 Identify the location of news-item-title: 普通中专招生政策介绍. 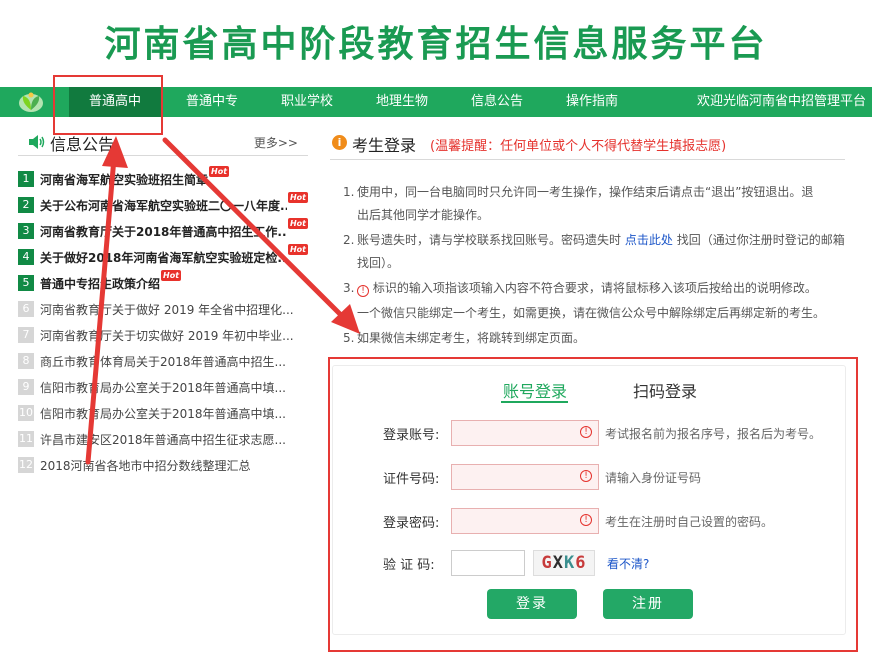
(100, 283).